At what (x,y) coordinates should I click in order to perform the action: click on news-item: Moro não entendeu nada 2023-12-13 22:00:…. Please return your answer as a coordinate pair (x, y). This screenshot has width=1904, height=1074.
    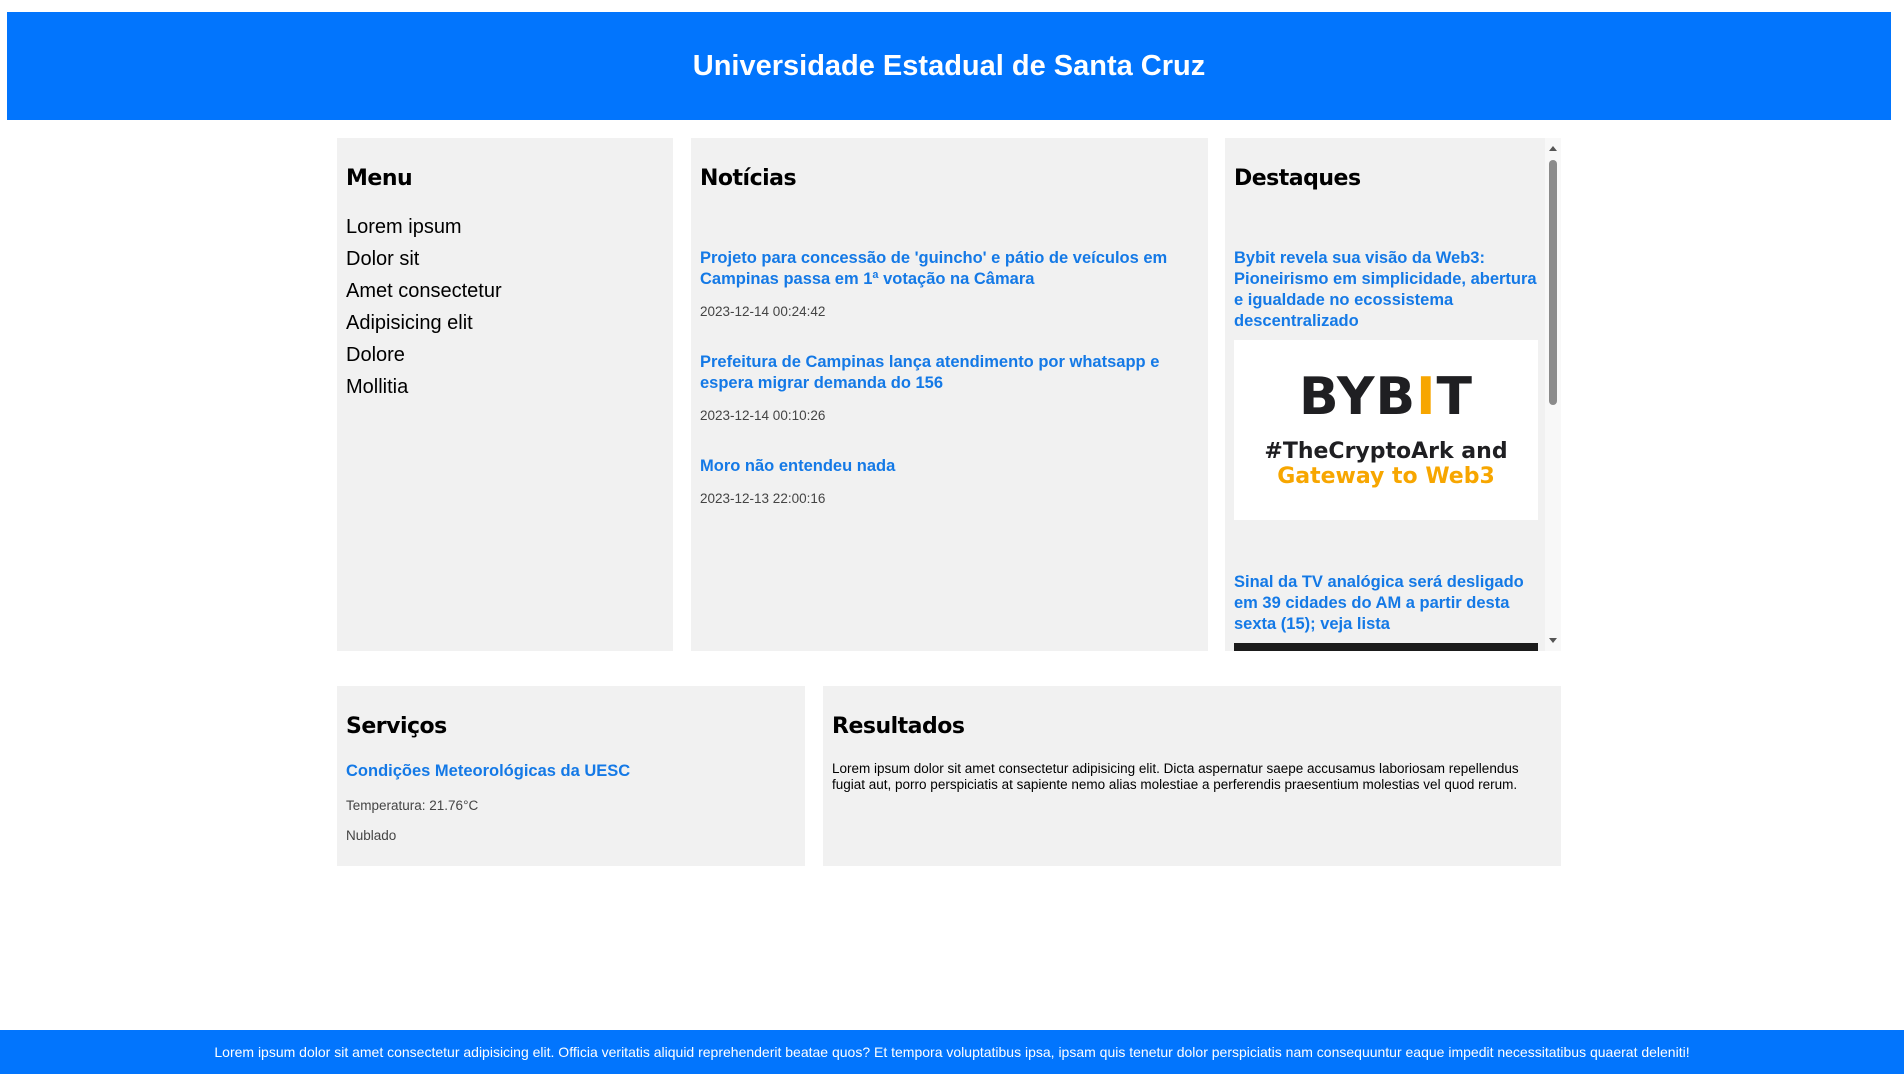
    Looking at the image, I should click on (950, 481).